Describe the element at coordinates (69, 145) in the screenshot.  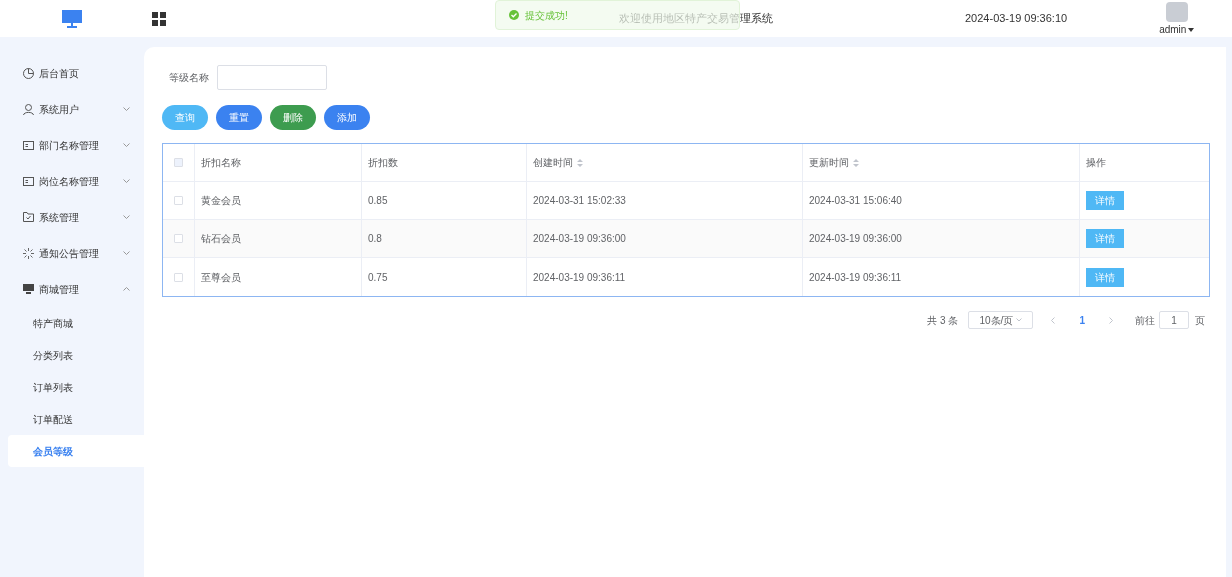
I see `menu-item: 部门名称管理` at that location.